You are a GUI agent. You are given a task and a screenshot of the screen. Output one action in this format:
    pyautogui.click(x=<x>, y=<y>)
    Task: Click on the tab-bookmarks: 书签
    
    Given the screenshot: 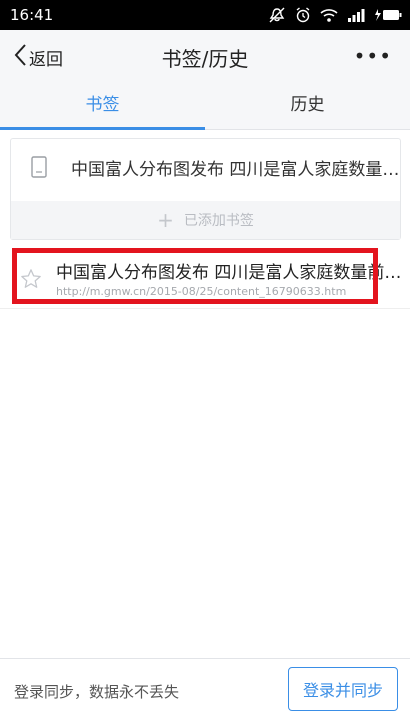 What is the action you would take?
    pyautogui.click(x=102, y=106)
    